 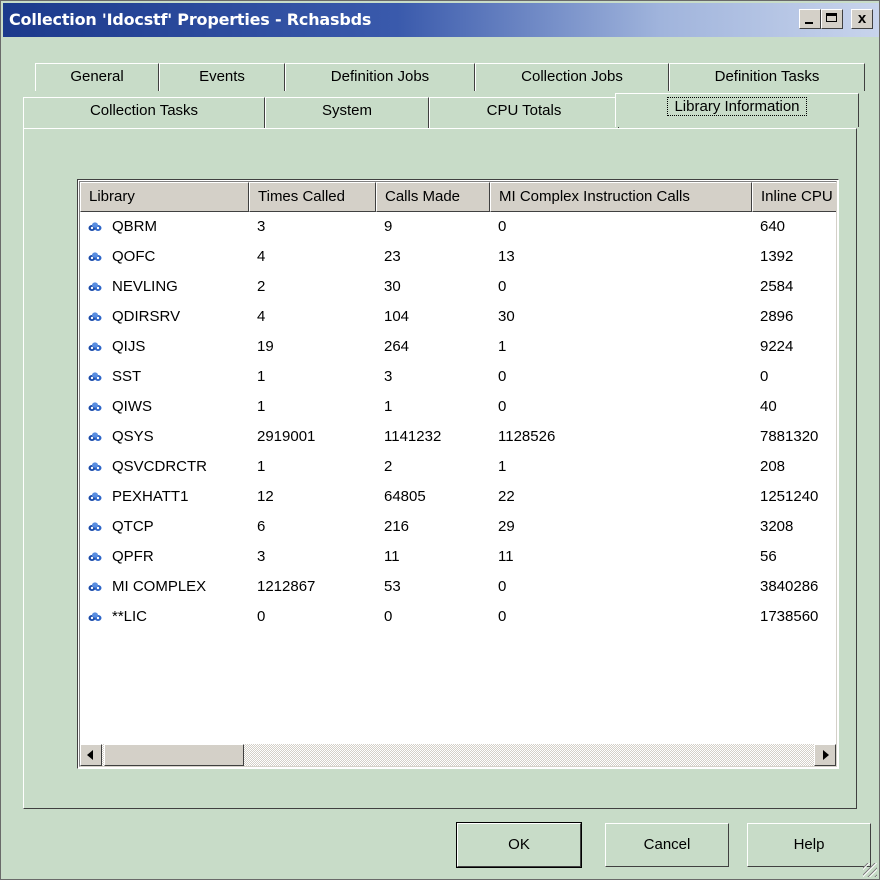 I want to click on close-button: x, so click(x=862, y=19).